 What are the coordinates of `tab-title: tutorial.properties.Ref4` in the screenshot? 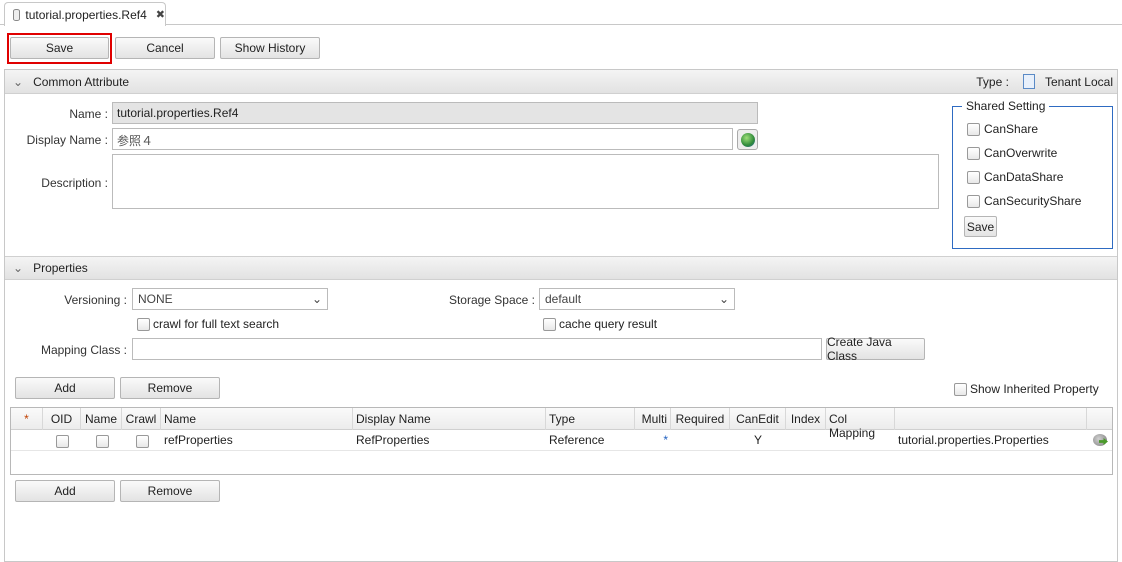 It's located at (86, 14).